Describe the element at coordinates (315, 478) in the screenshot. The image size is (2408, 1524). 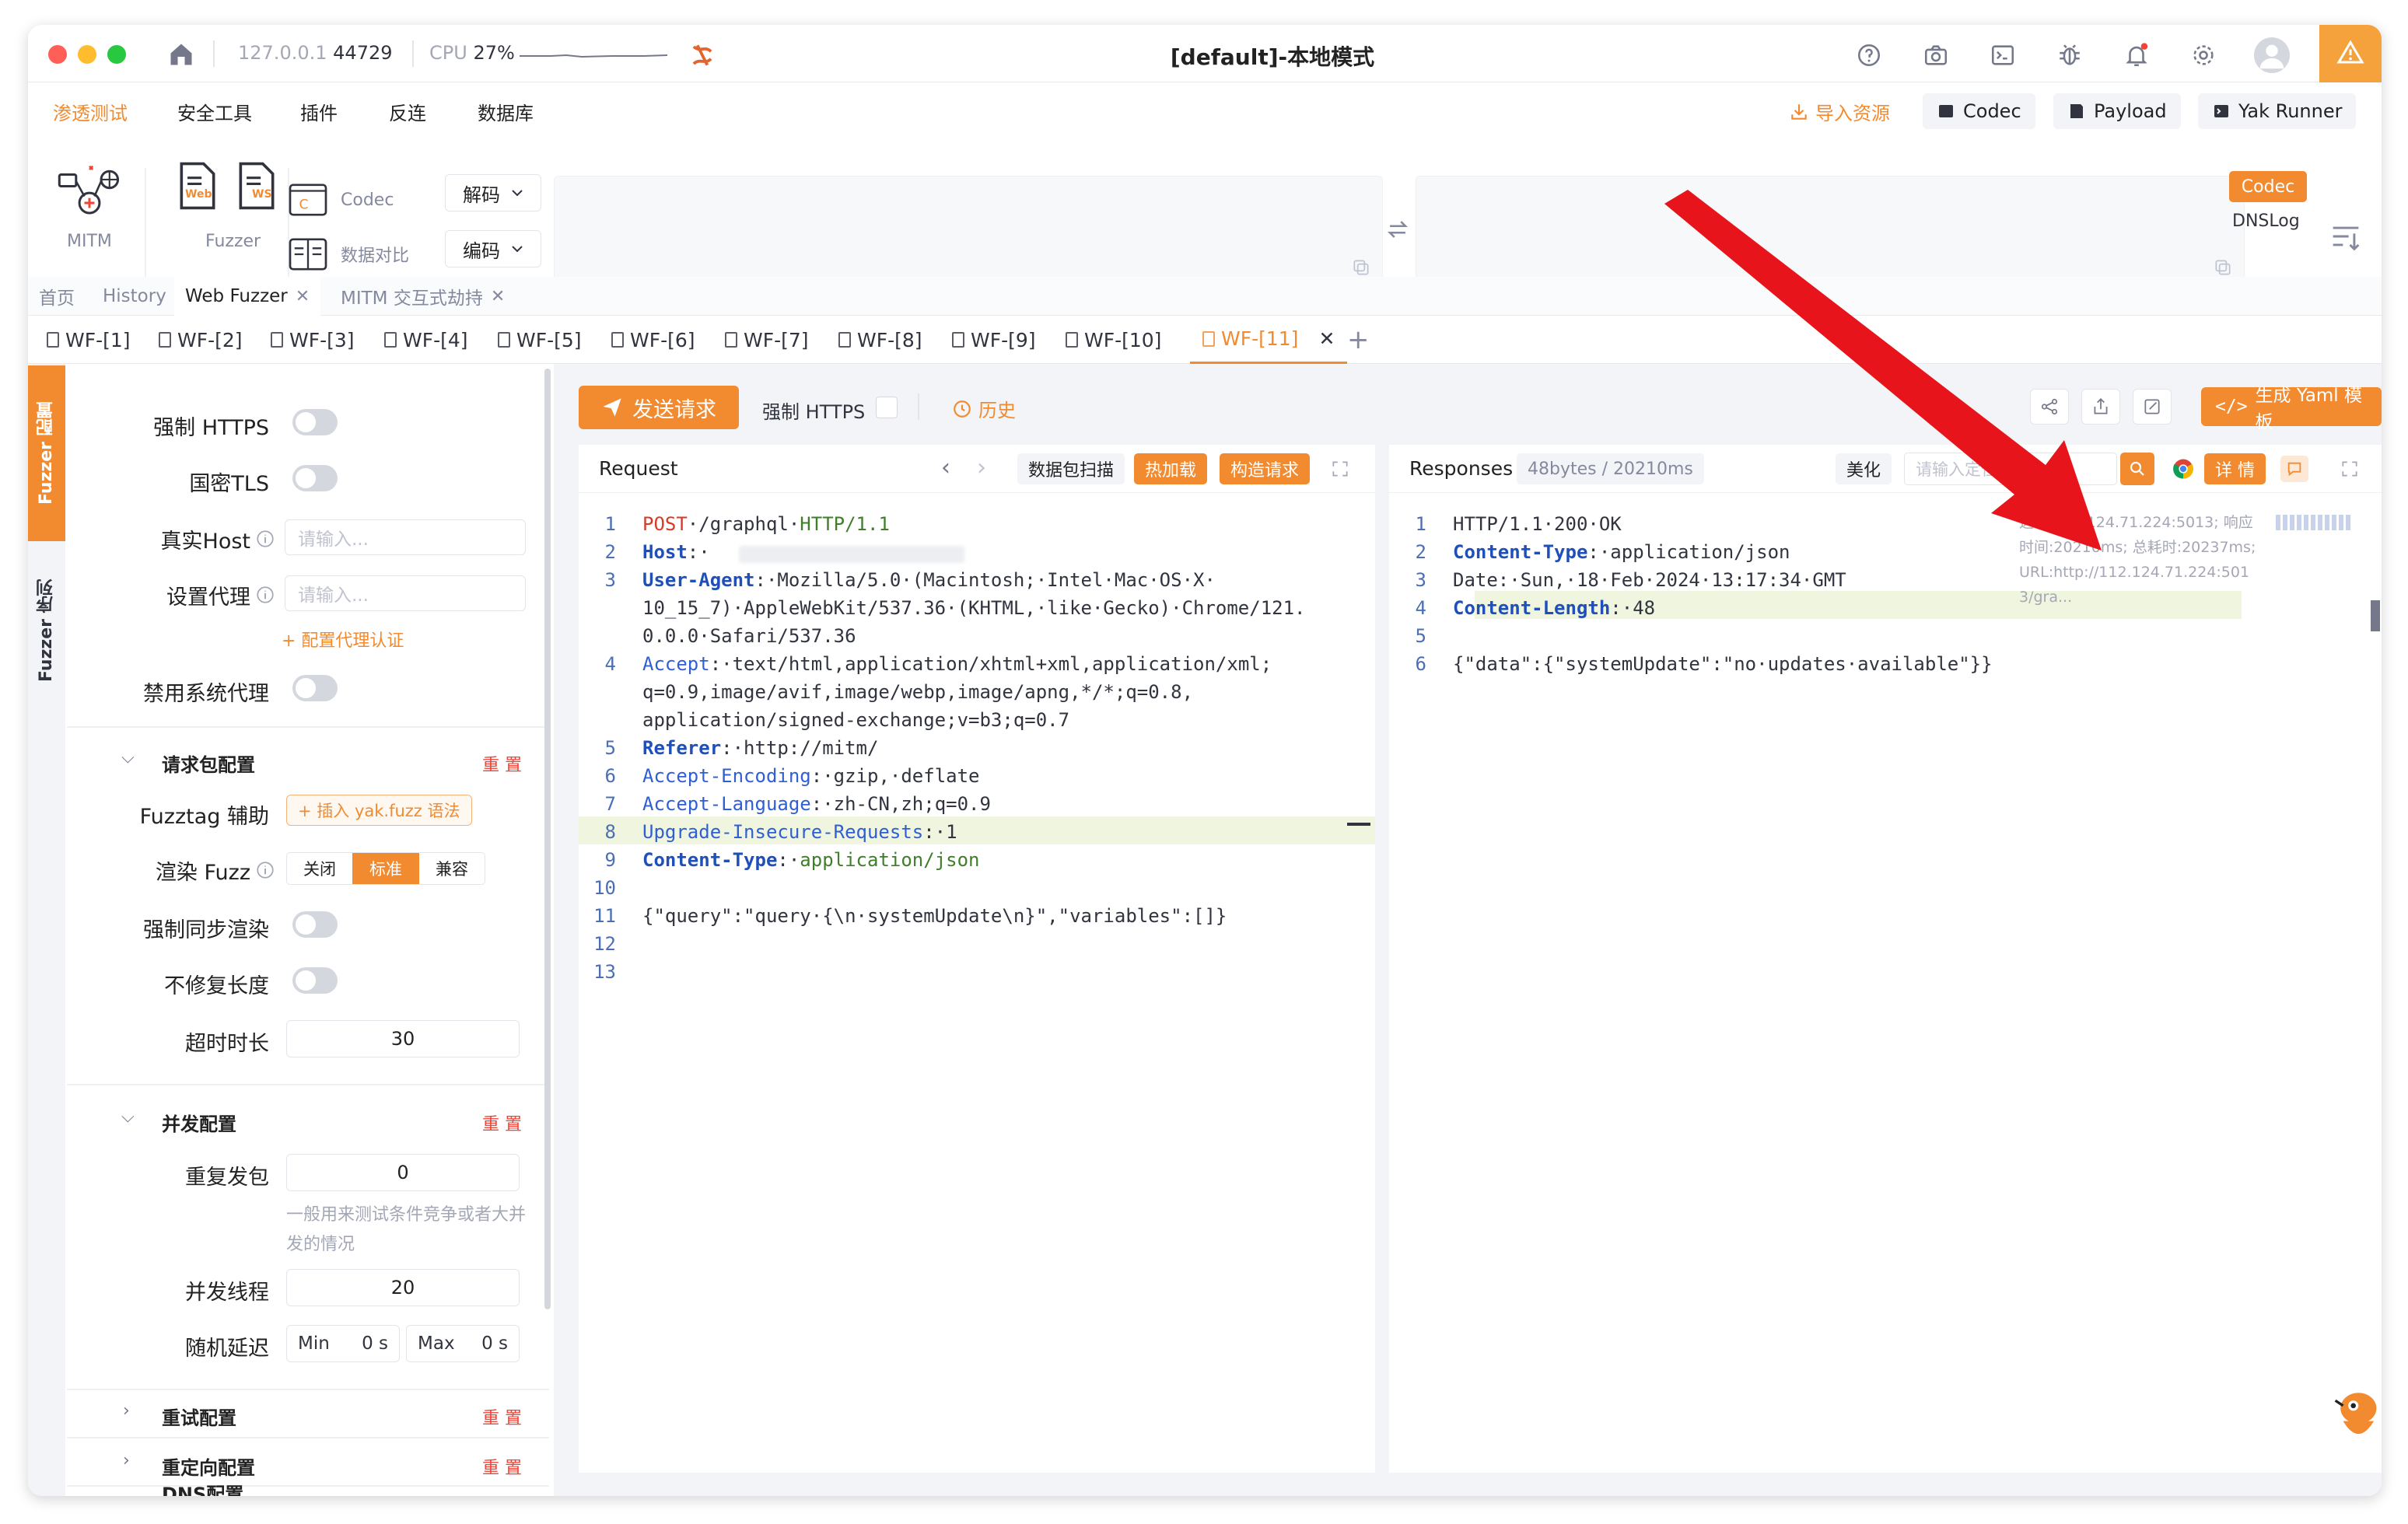
I see `gm-tls-toggle` at that location.